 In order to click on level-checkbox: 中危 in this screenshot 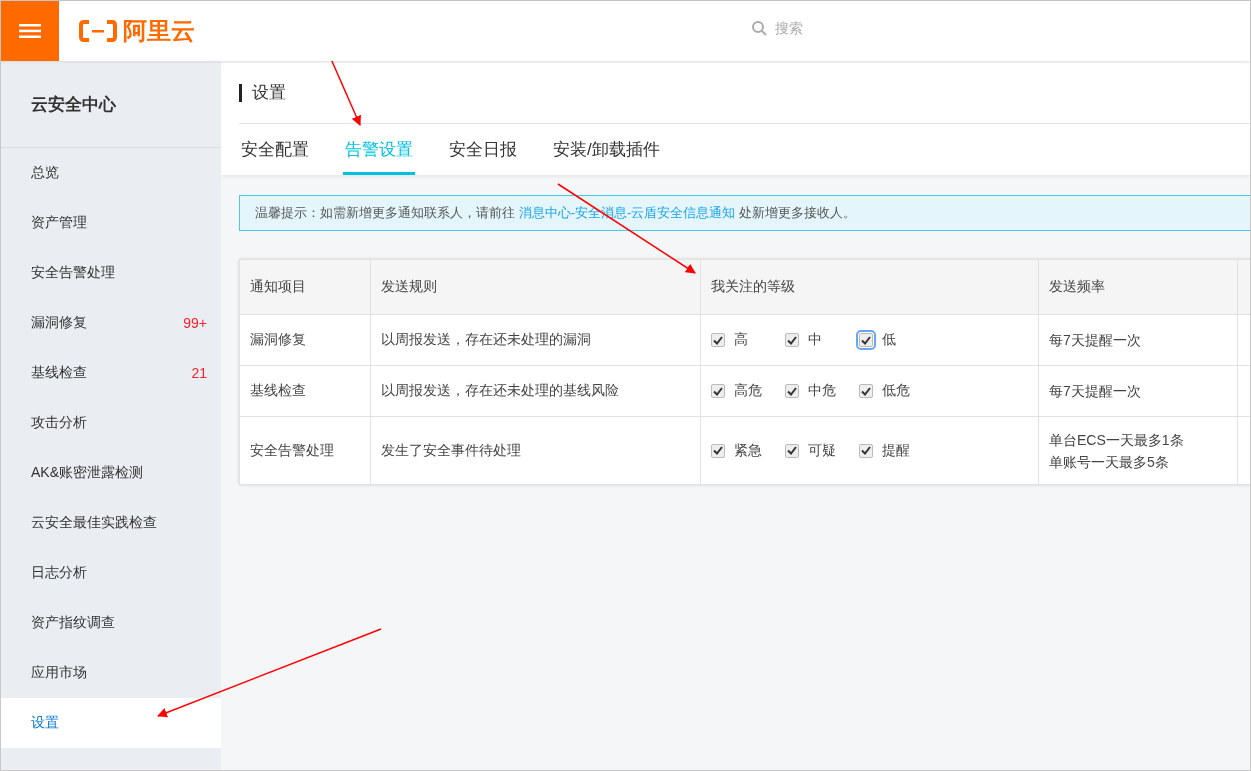, I will do `click(813, 391)`.